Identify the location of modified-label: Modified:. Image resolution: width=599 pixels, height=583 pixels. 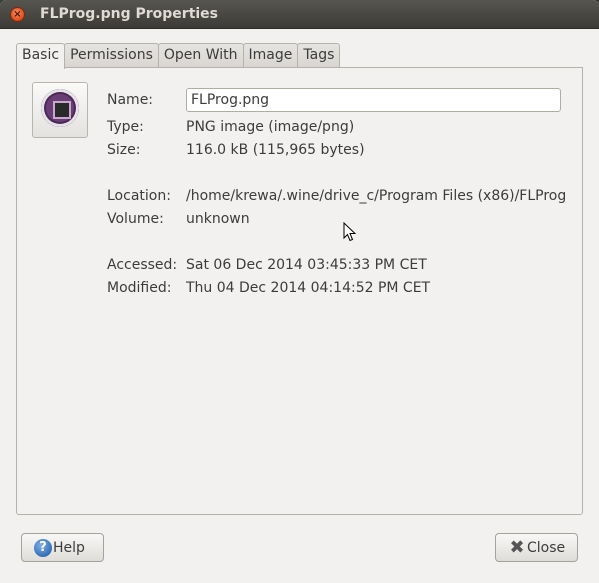
(139, 288).